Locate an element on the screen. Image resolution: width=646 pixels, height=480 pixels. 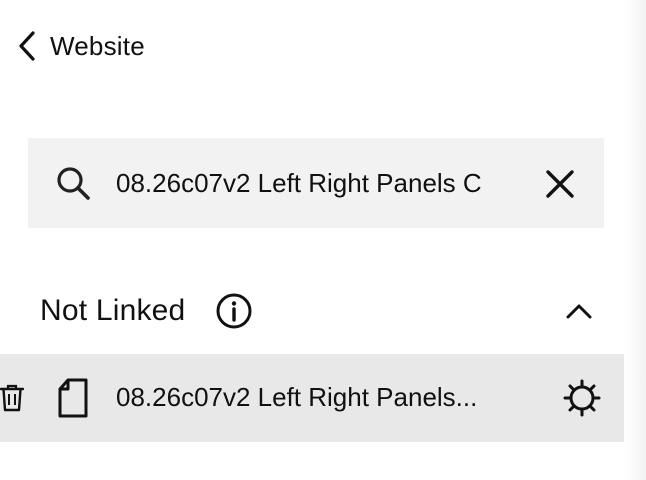
trash-icon is located at coordinates (12, 398).